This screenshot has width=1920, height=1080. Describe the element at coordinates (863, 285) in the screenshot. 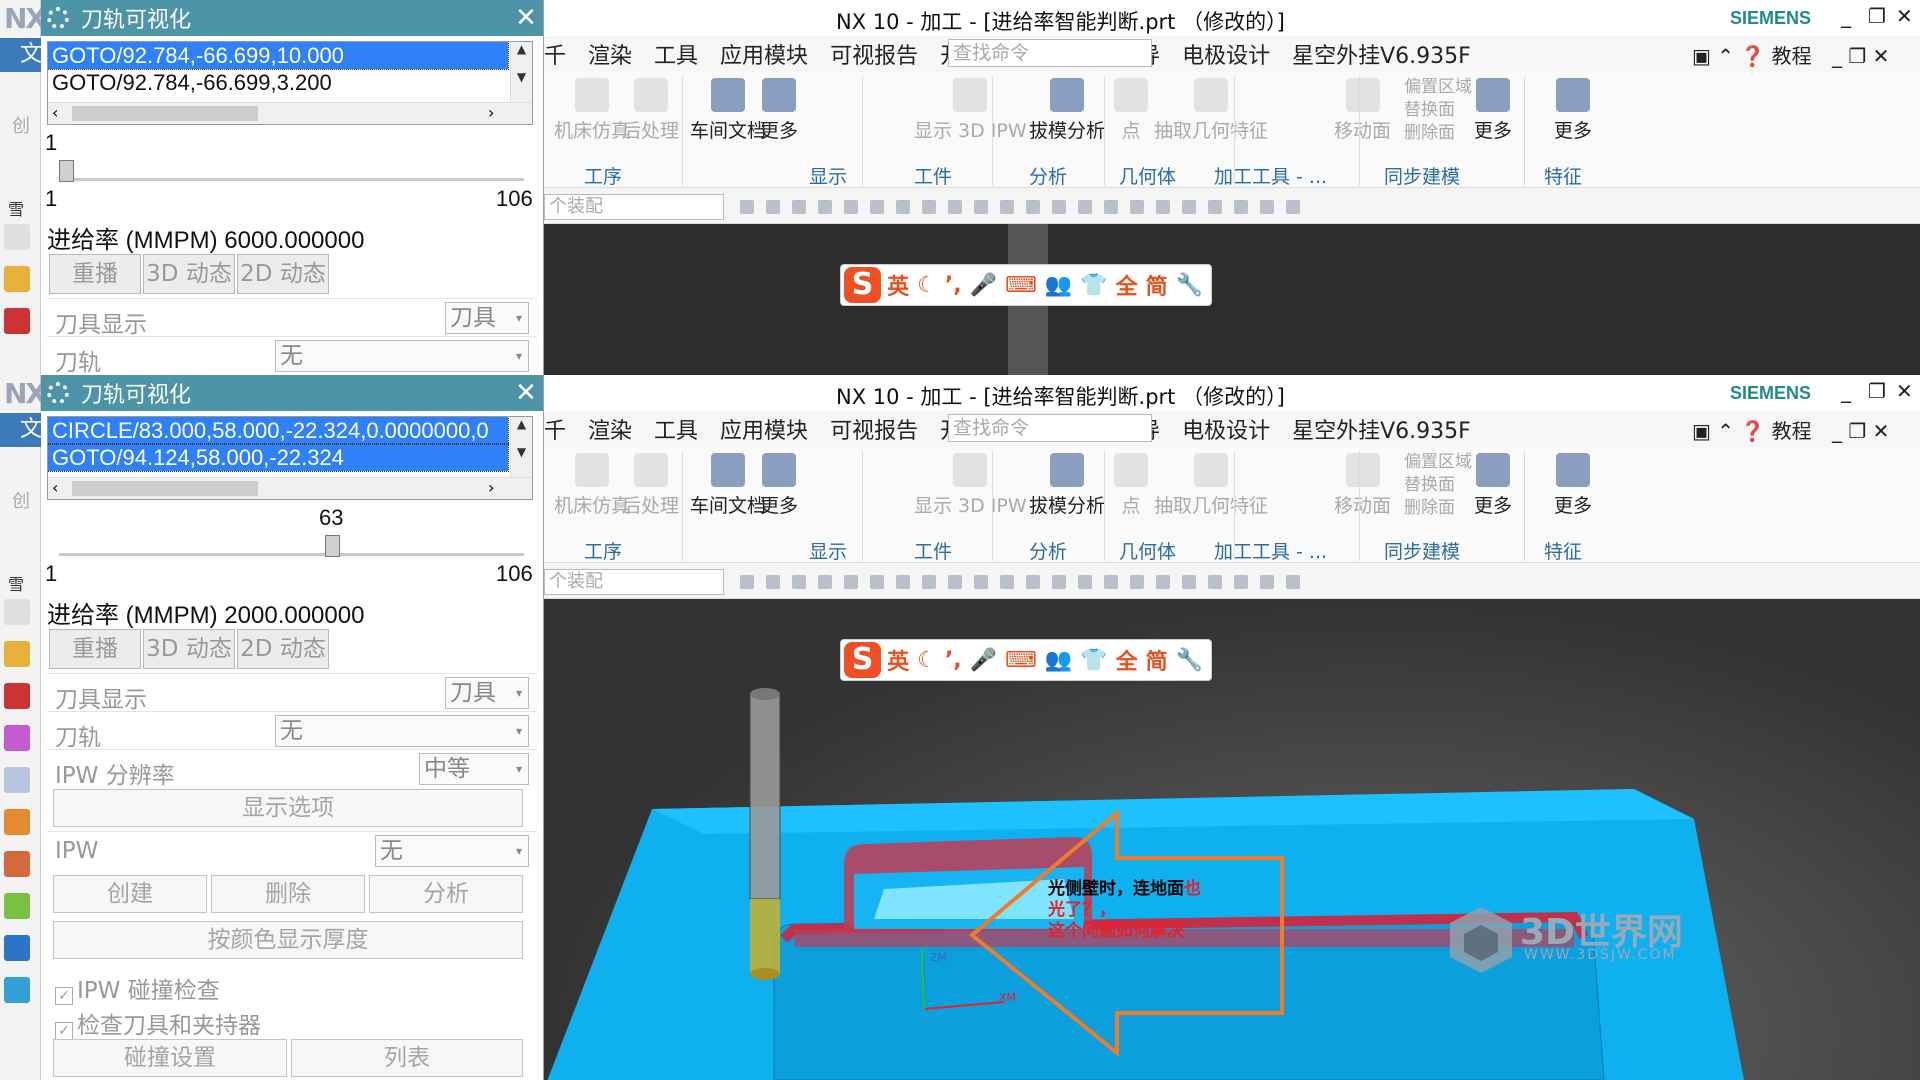

I see `sogou-logo-icon: S` at that location.